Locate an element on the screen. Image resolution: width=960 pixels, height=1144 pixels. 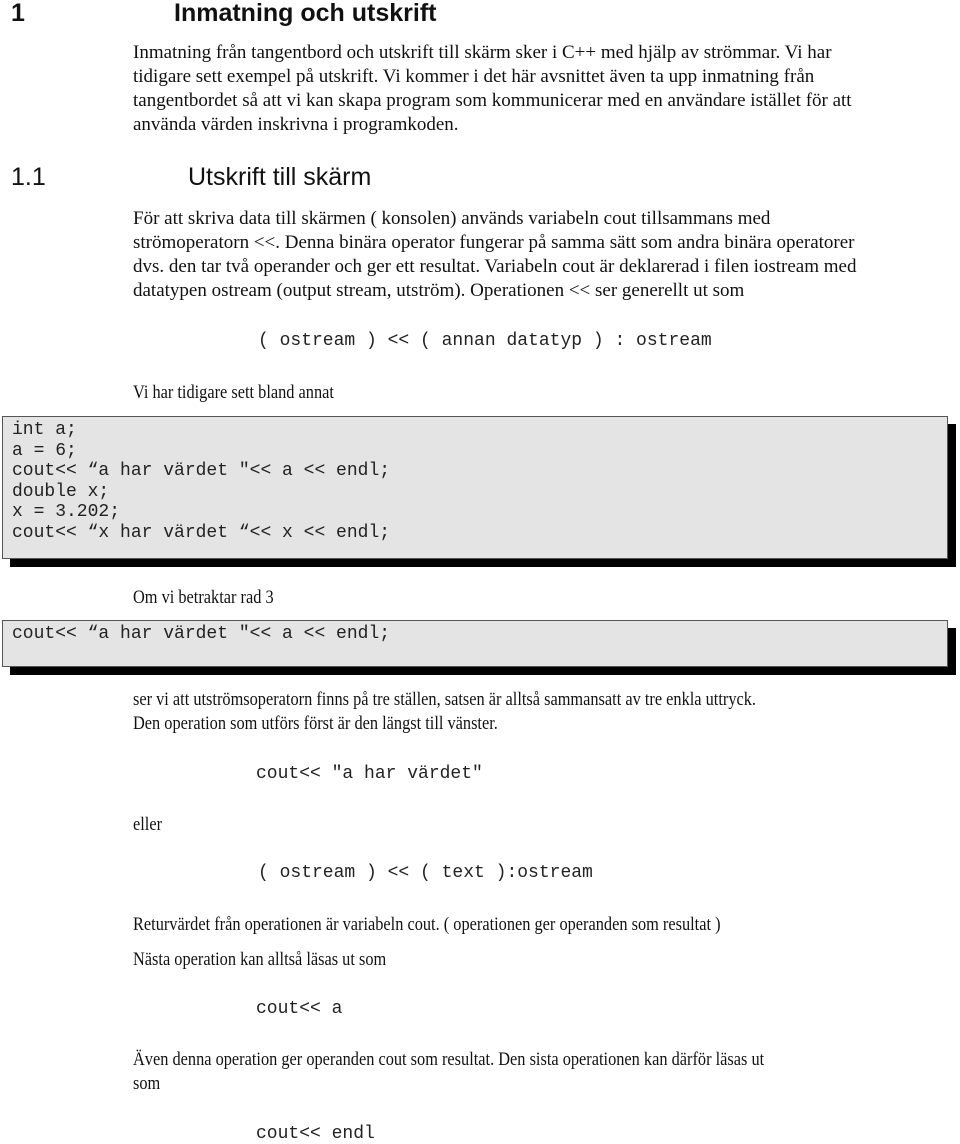
or-label: eller is located at coordinates (148, 824).